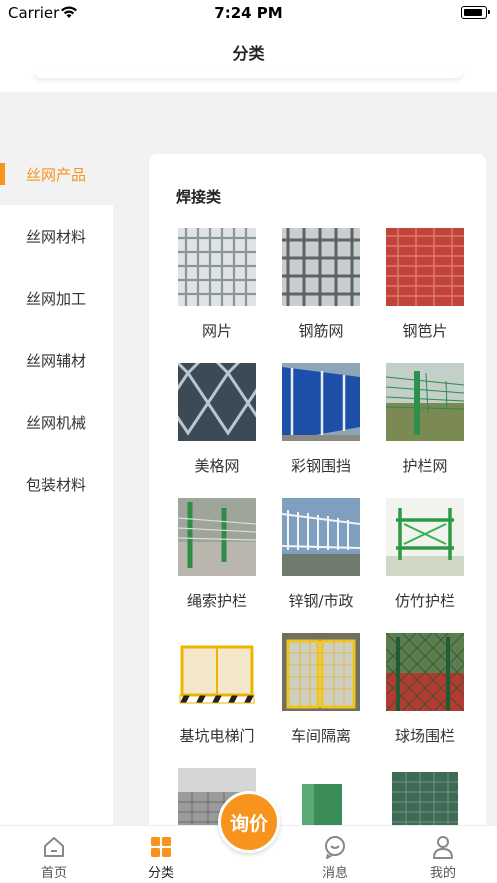  I want to click on product-label: 锌钢/市政, so click(321, 601).